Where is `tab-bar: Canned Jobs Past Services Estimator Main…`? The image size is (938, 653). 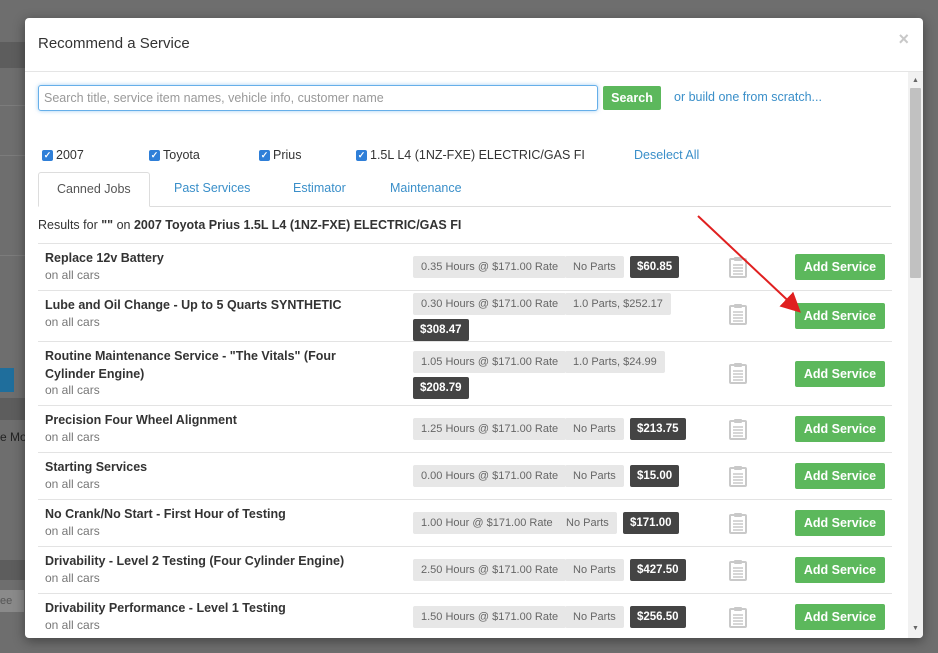
tab-bar: Canned Jobs Past Services Estimator Main… is located at coordinates (464, 189).